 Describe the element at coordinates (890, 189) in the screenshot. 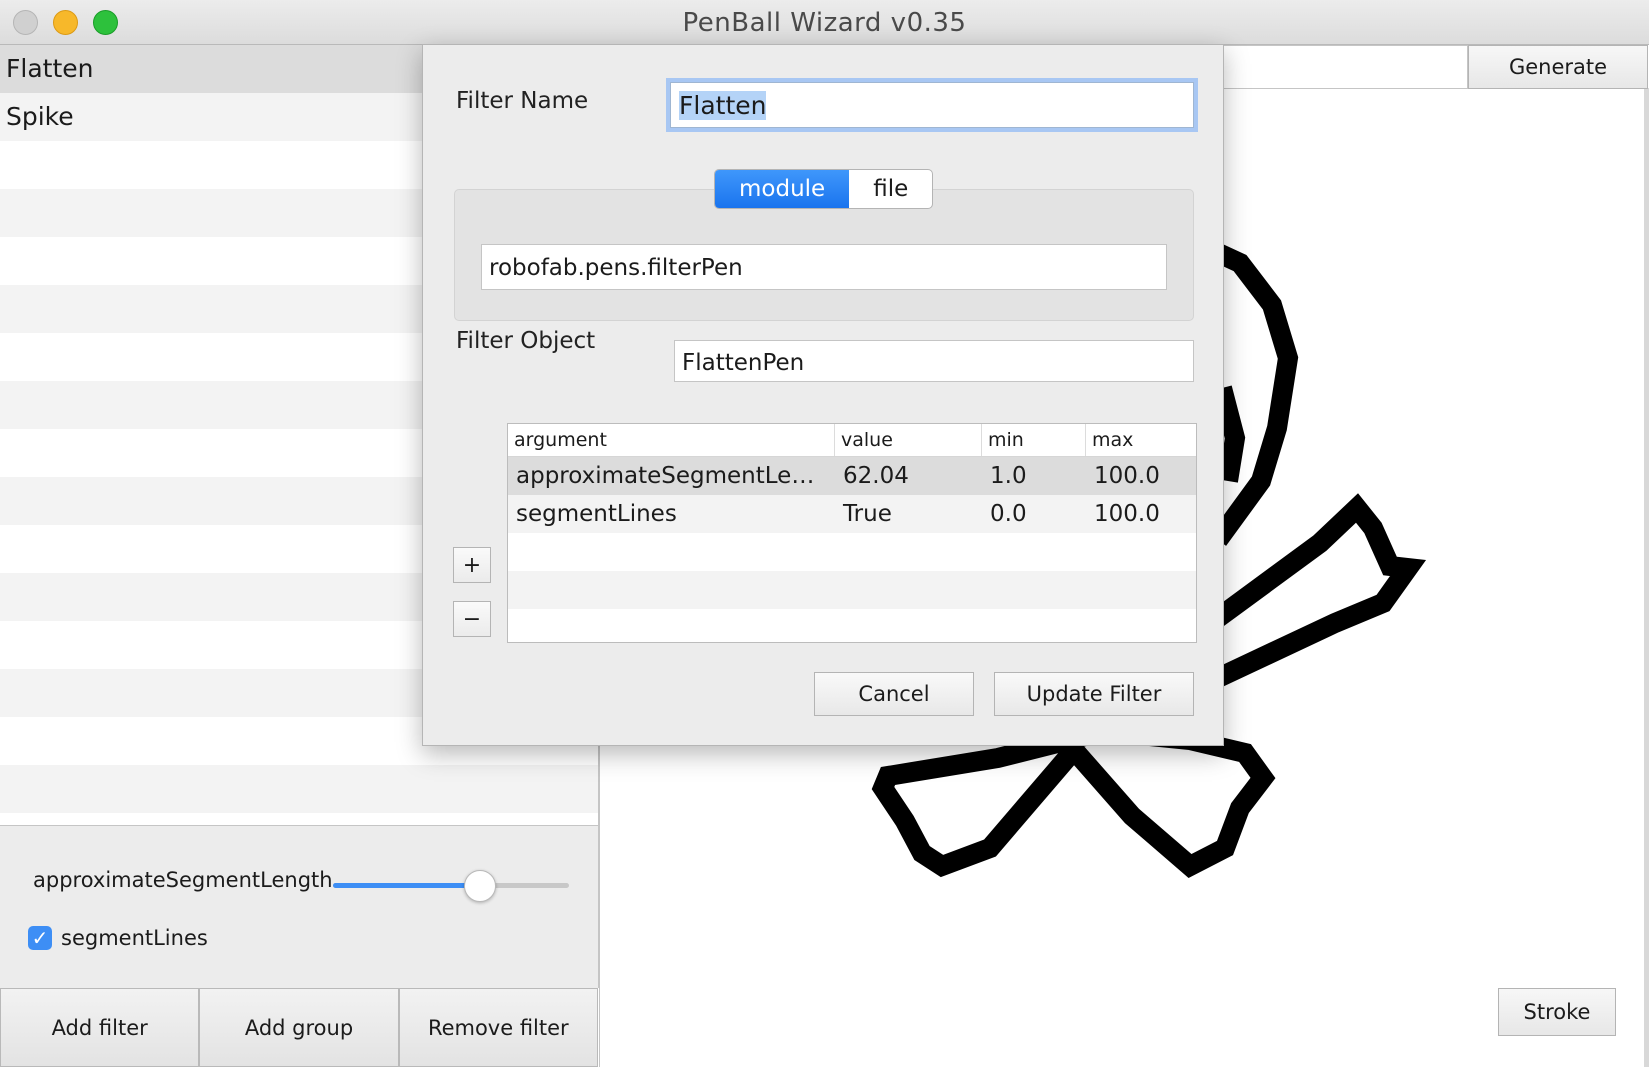

I see `tab-file: file` at that location.